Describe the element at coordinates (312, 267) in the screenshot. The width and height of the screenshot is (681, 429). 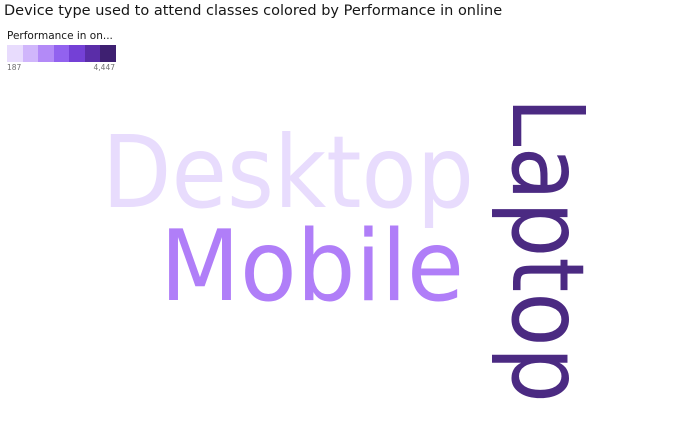
I see `word-mobile: Mobile` at that location.